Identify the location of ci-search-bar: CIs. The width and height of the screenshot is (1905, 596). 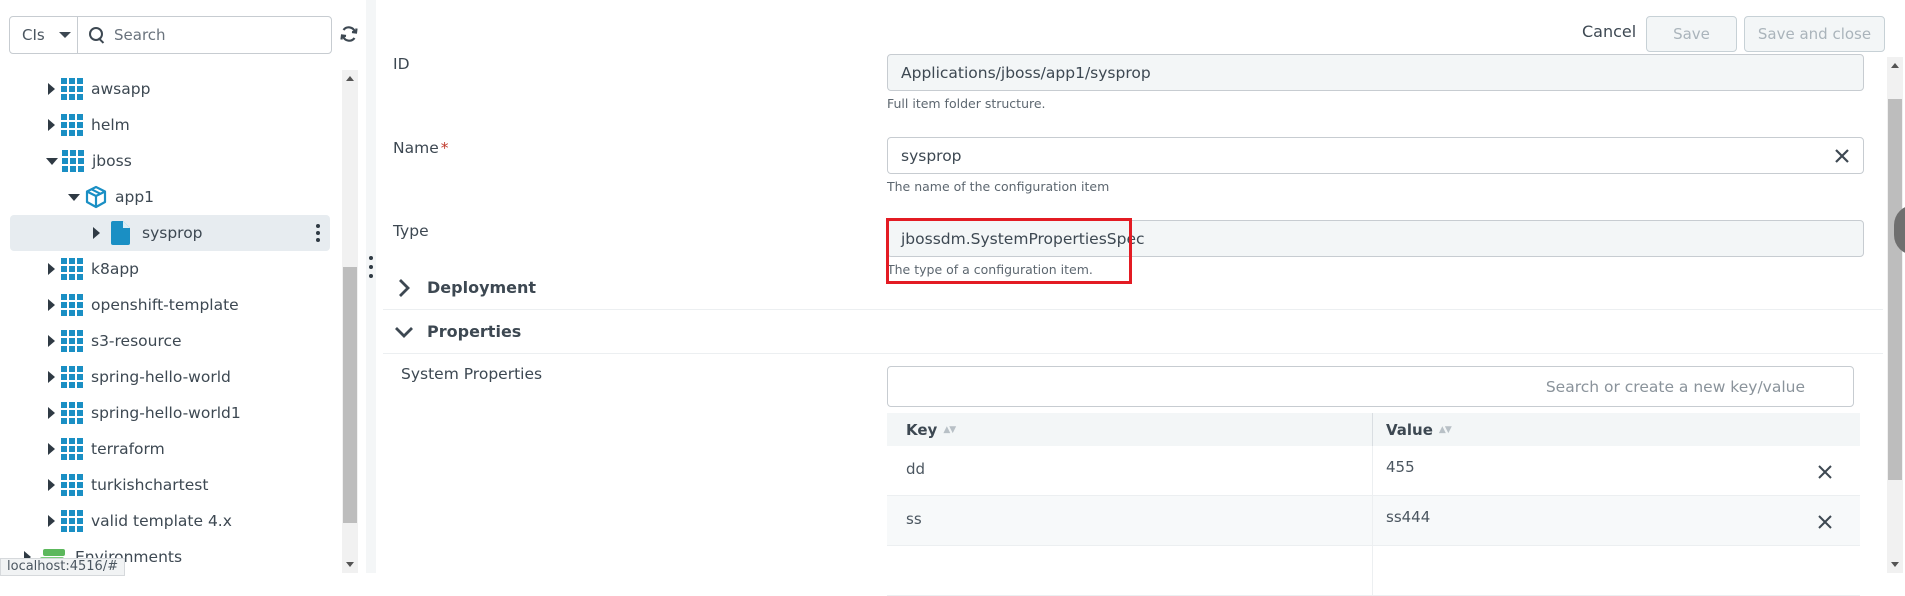
(170, 35).